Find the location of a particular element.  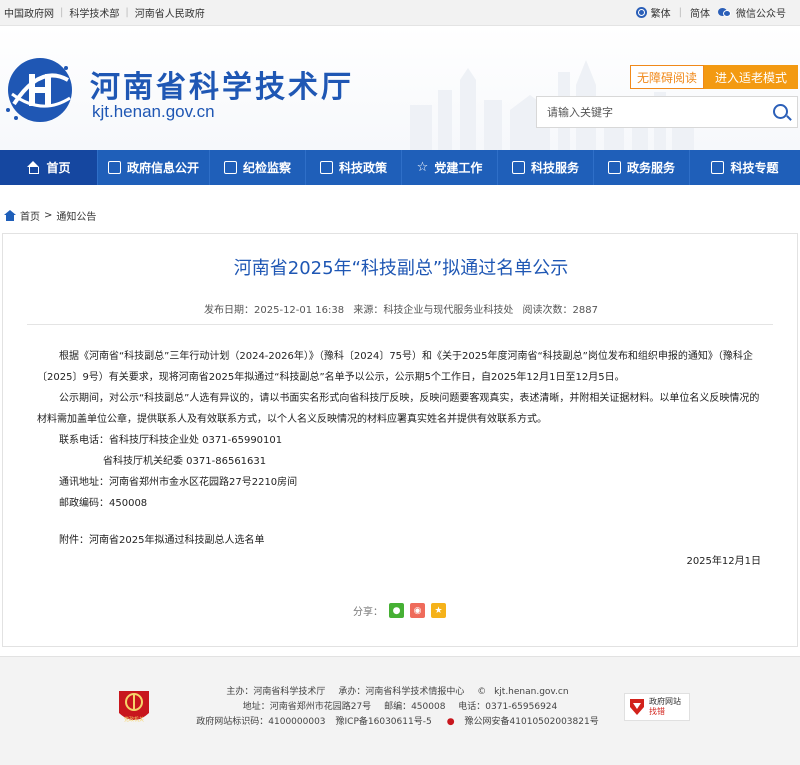

wechat-icon is located at coordinates (725, 12).